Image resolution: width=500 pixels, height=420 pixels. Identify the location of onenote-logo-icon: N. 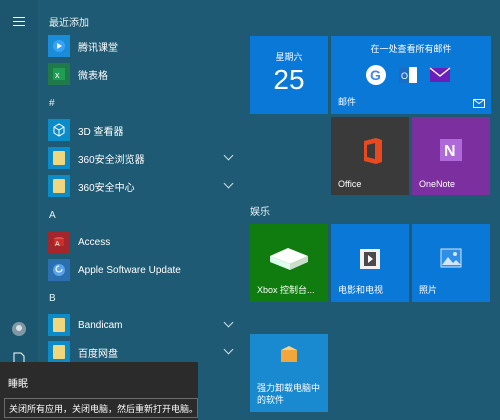
(451, 150).